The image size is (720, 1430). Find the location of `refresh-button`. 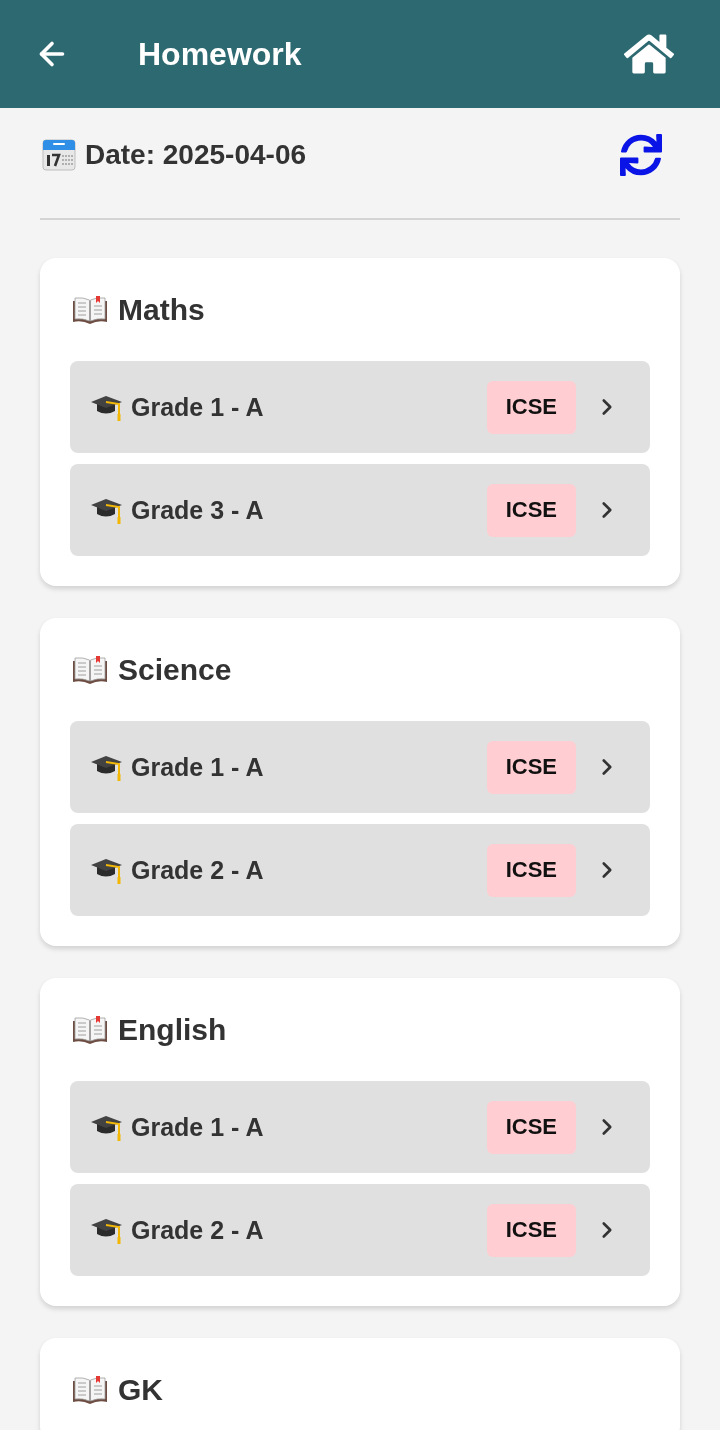

refresh-button is located at coordinates (641, 155).